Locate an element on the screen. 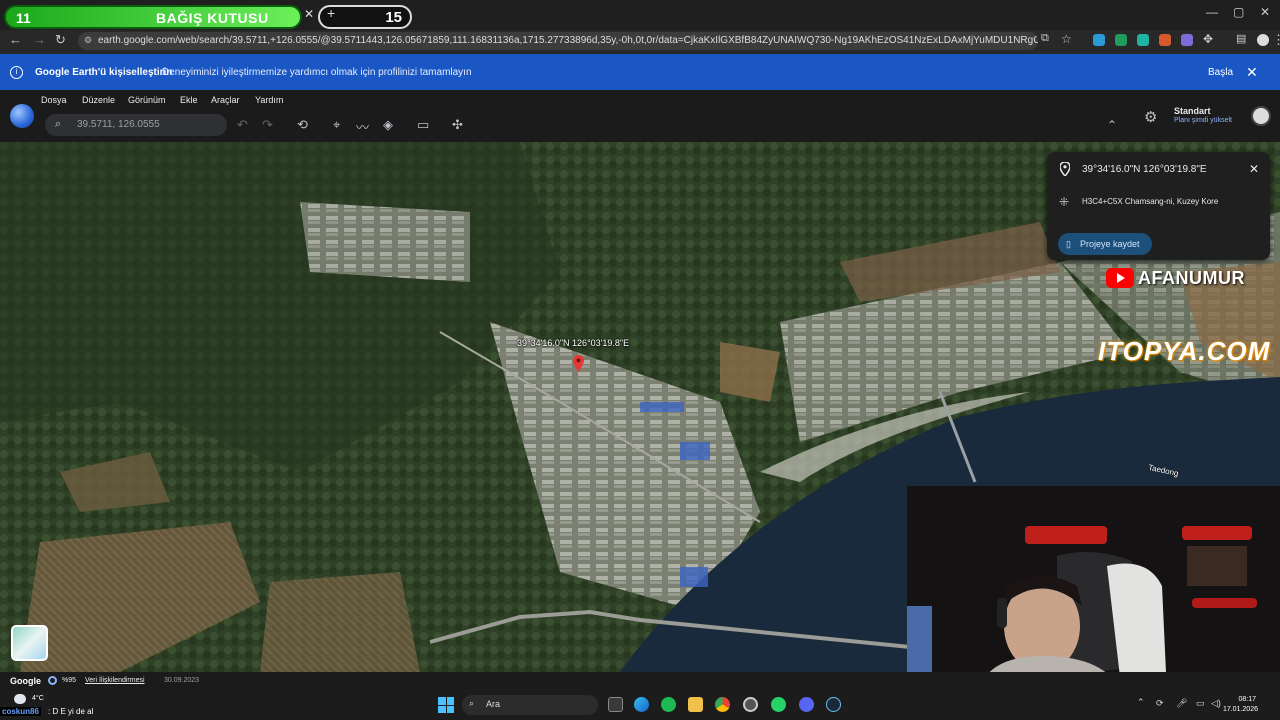 The height and width of the screenshot is (720, 1280). google-logo: Google is located at coordinates (25, 681).